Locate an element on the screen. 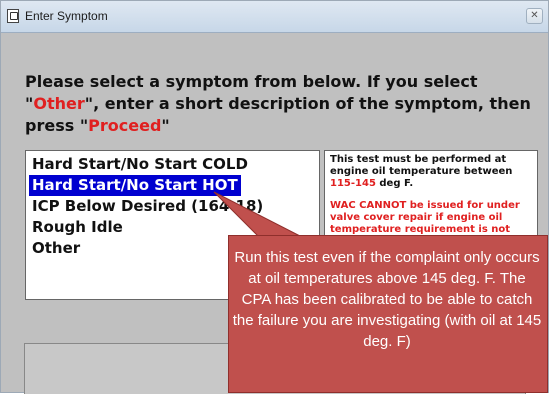  proceed-keyword: Proceed is located at coordinates (125, 125).